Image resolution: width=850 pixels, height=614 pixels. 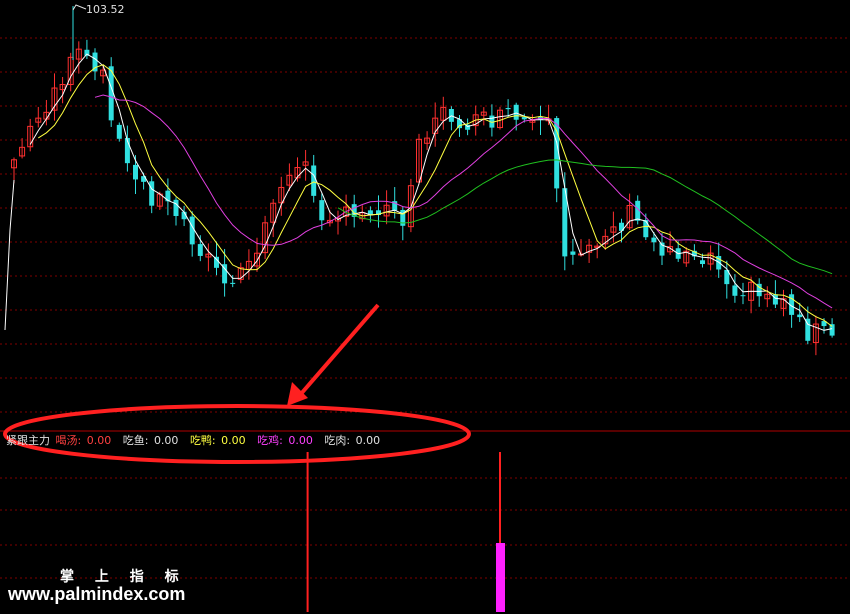 I want to click on legend-item-4-value: 0.00, so click(x=368, y=440).